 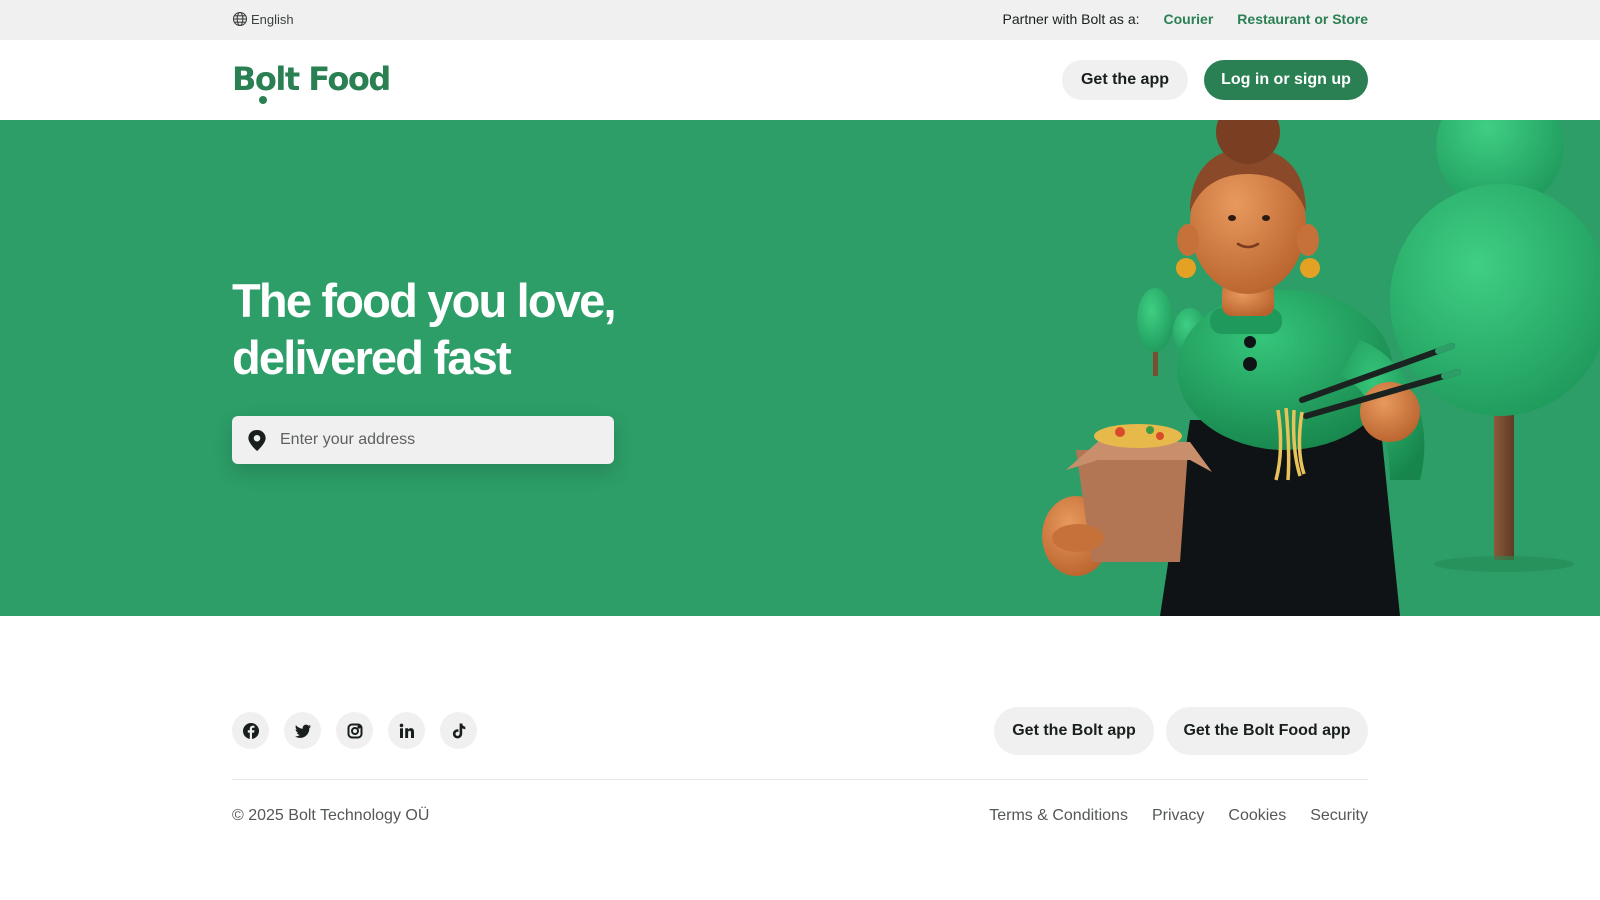 I want to click on twitter-link, so click(x=302, y=730).